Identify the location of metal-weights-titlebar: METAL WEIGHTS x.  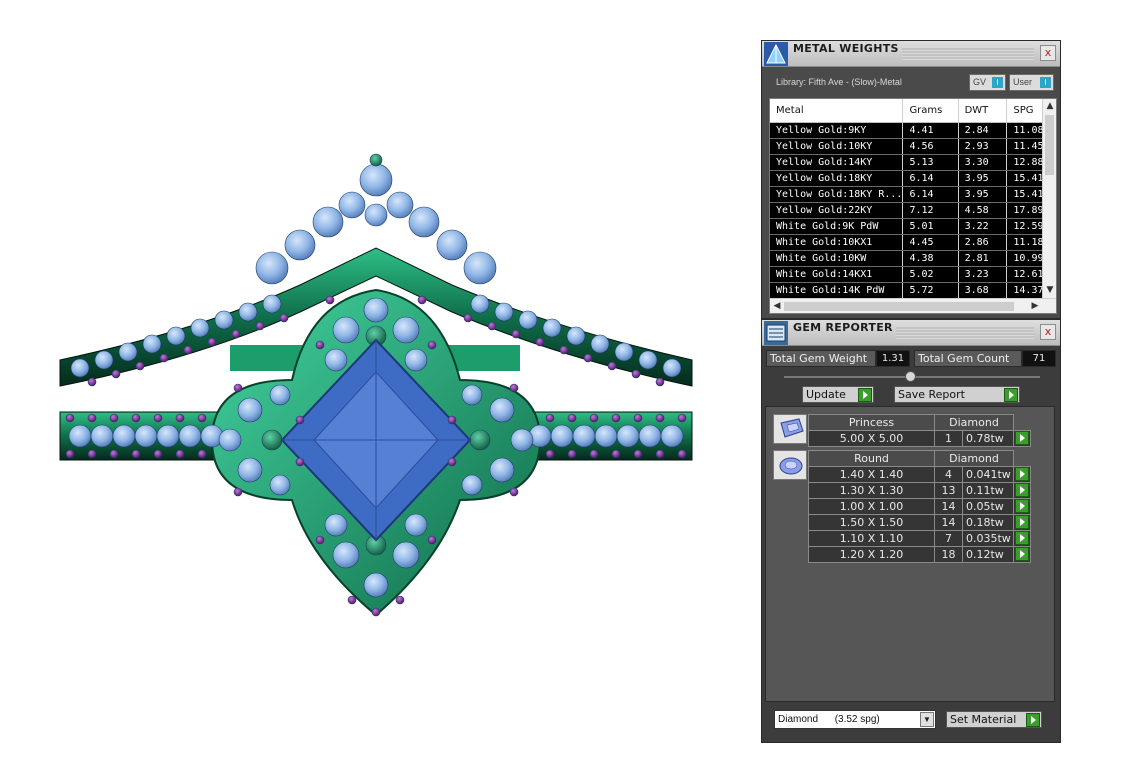
(911, 54).